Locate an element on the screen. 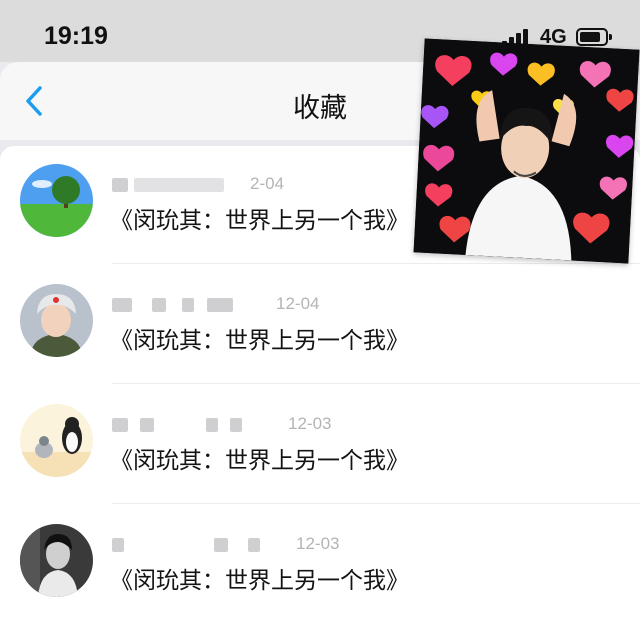 The width and height of the screenshot is (640, 617). sticker-image is located at coordinates (526, 151).